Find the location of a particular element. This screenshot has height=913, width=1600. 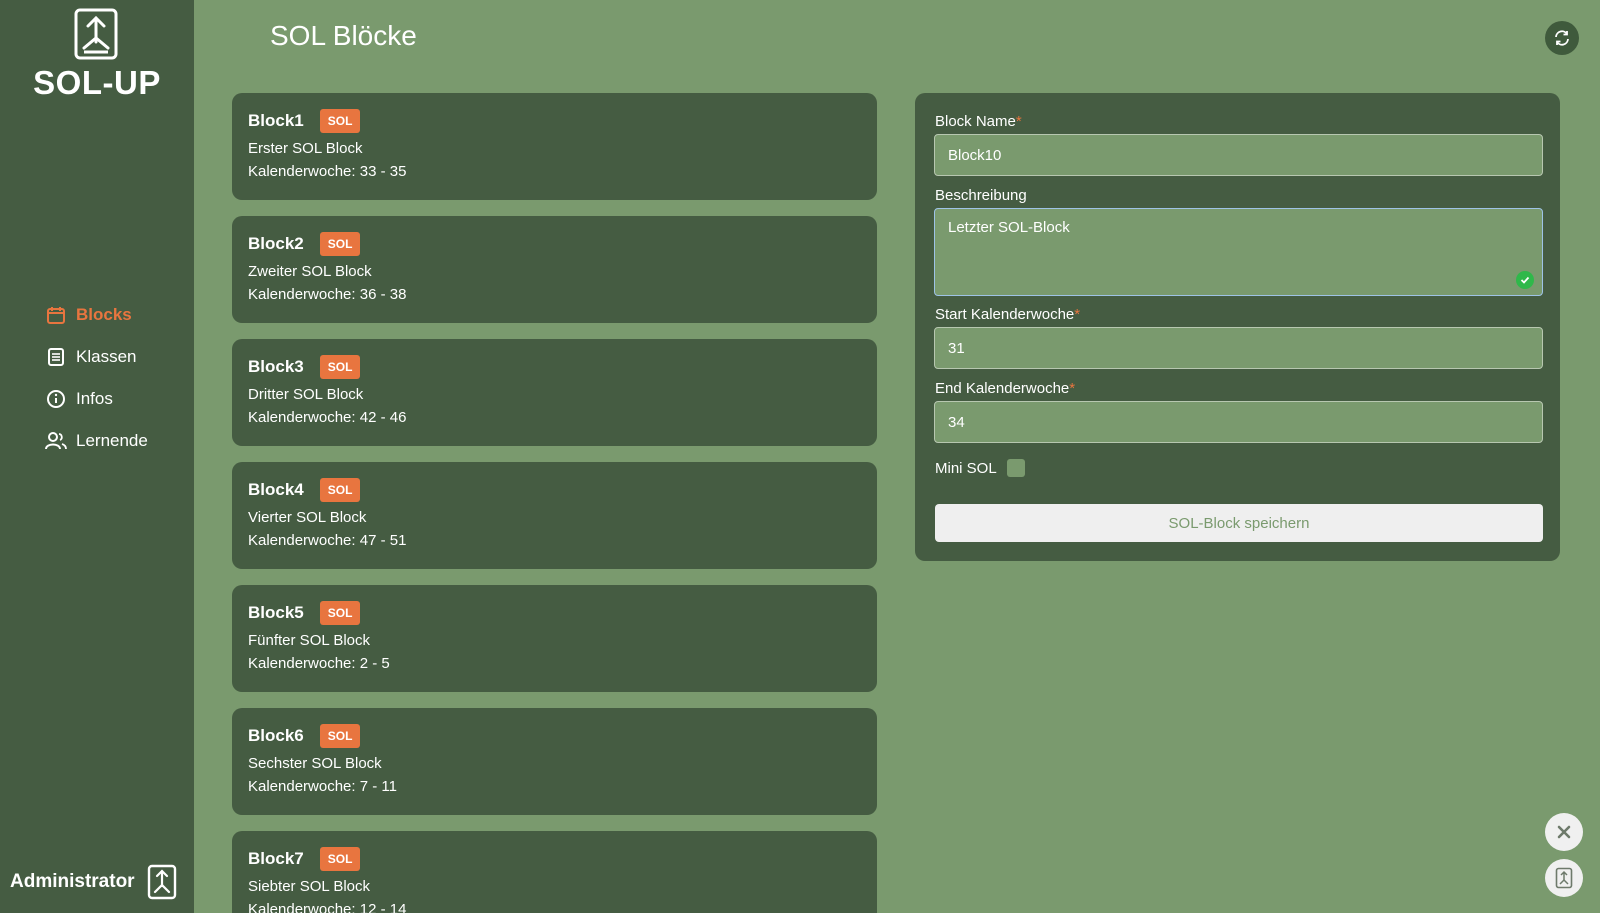

start-week-label: Start Kalenderwoche* is located at coordinates (1007, 314).